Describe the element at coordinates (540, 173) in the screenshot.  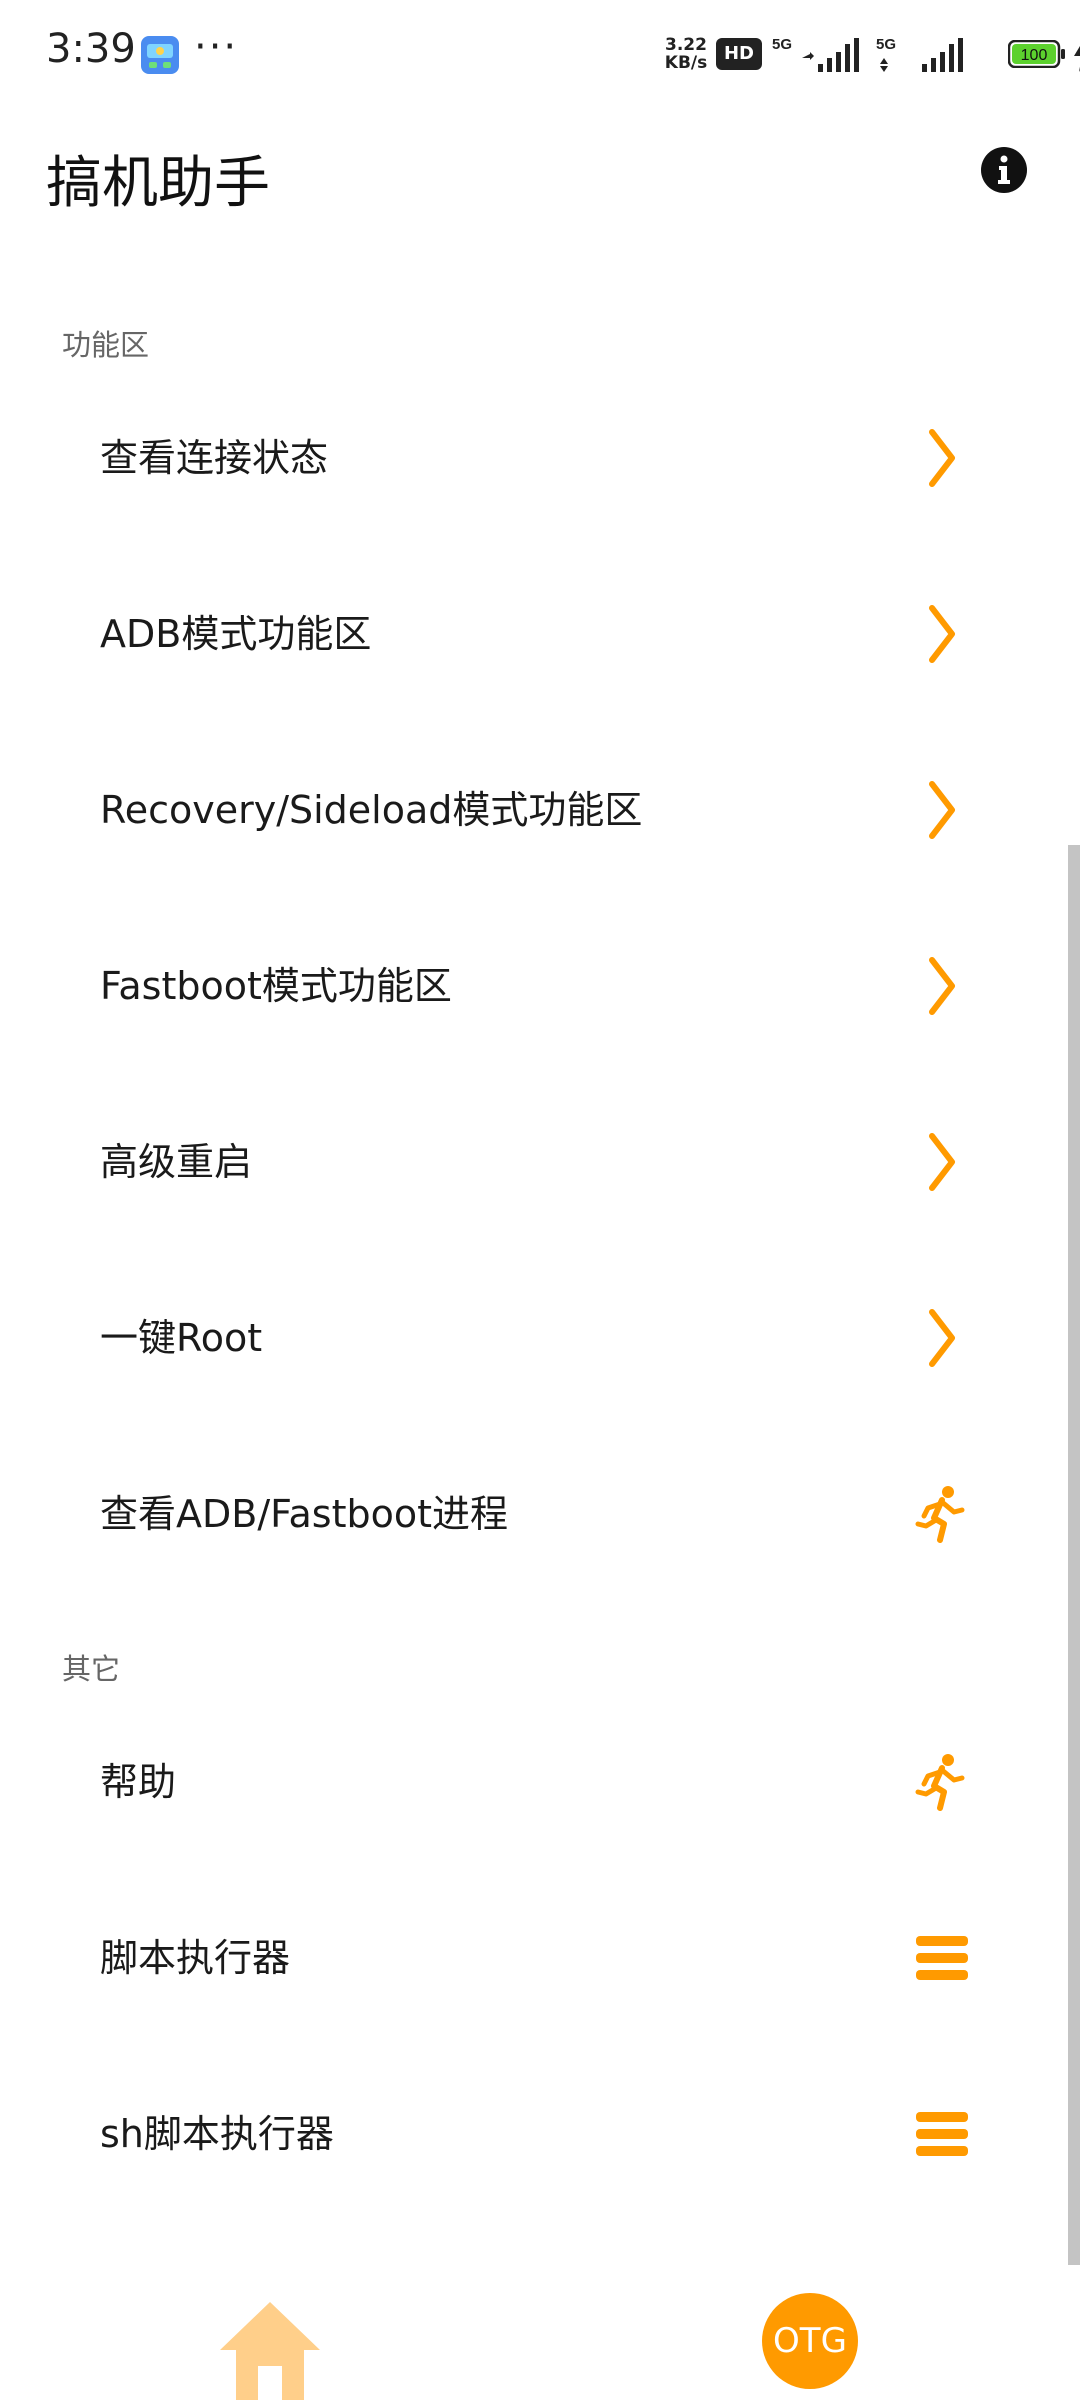
I see `app-header: 搞机助手` at that location.